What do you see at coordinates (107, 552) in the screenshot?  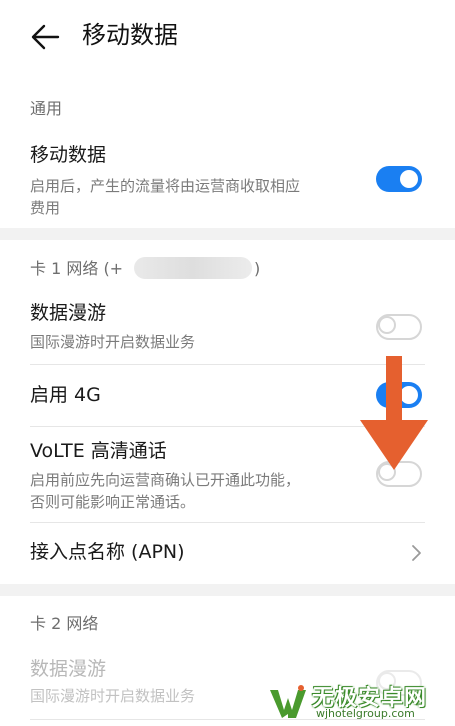 I see `apn-title: 接入点名称 (APN)` at bounding box center [107, 552].